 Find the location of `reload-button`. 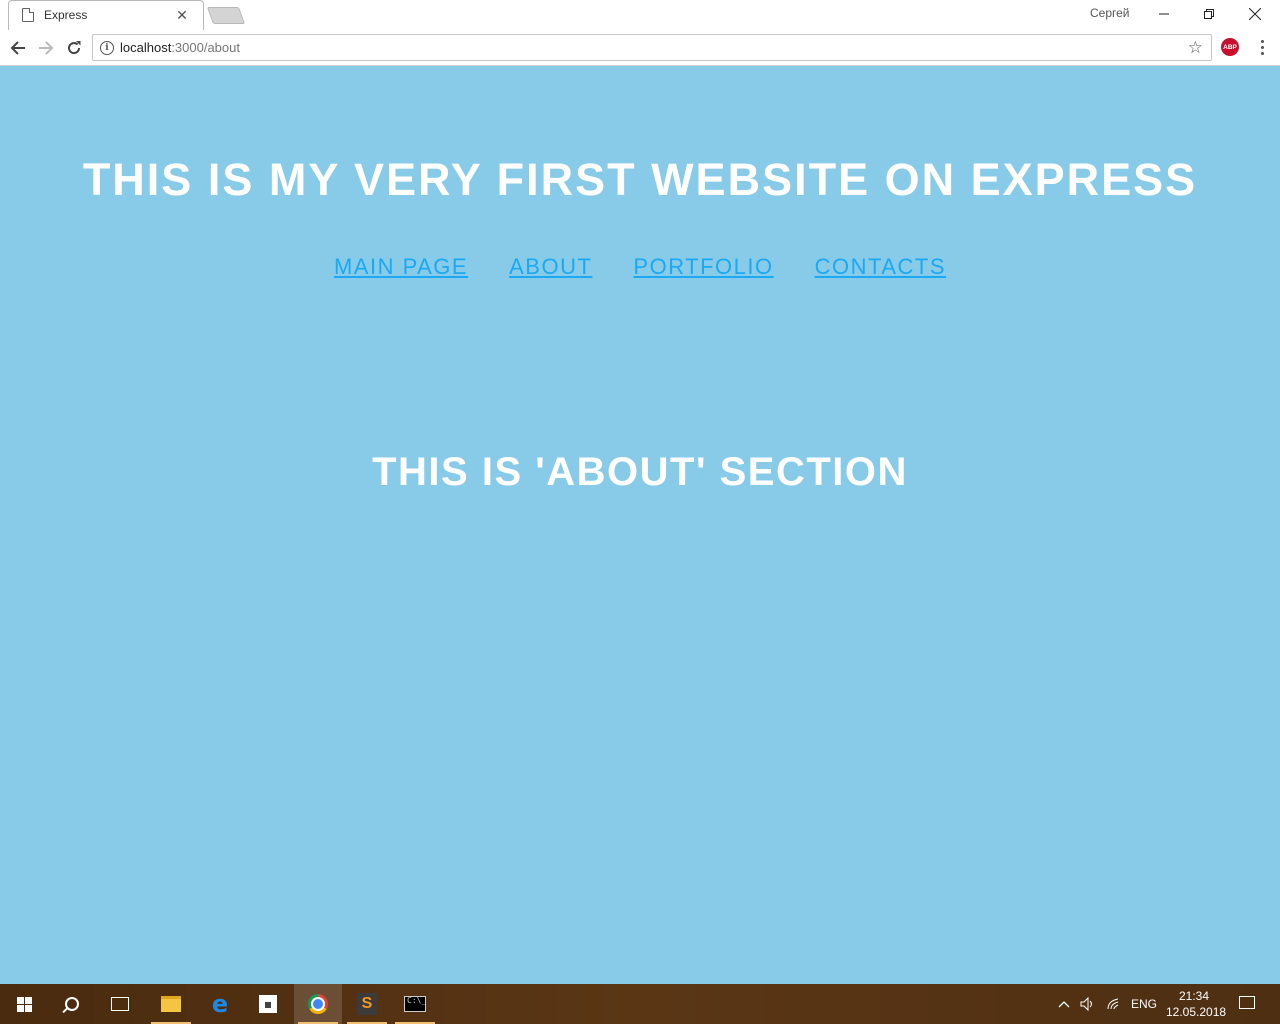

reload-button is located at coordinates (74, 48).